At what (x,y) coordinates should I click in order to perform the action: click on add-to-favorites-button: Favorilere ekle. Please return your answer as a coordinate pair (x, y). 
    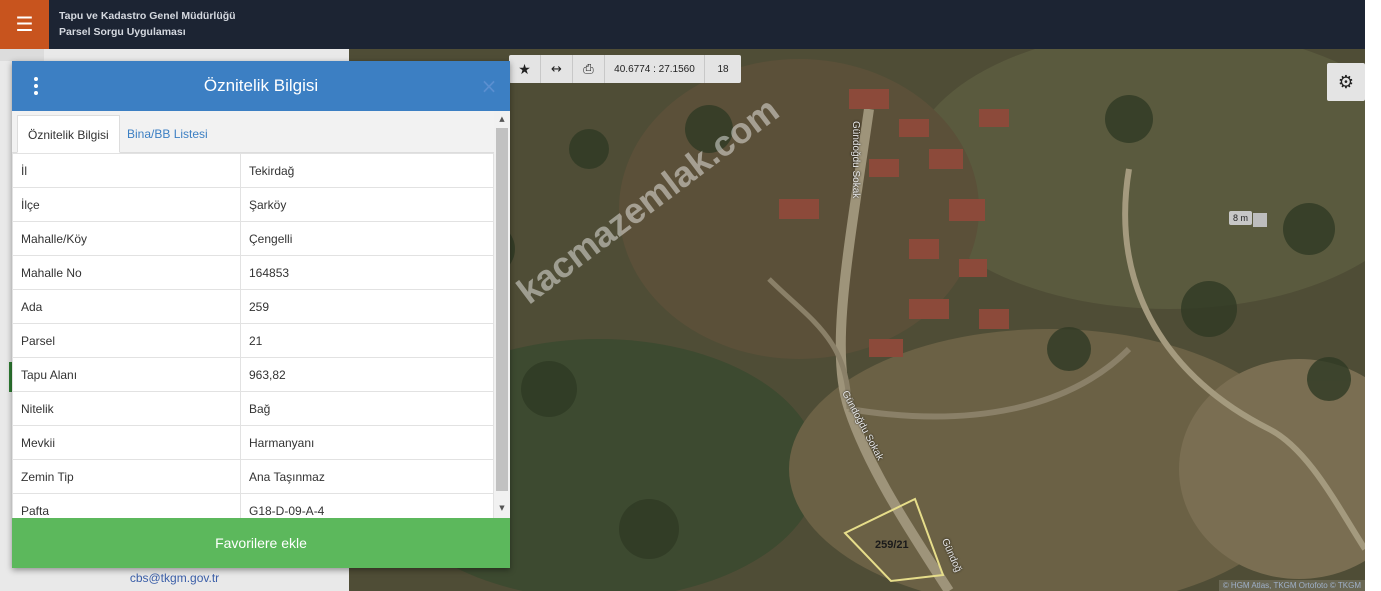
    Looking at the image, I should click on (261, 543).